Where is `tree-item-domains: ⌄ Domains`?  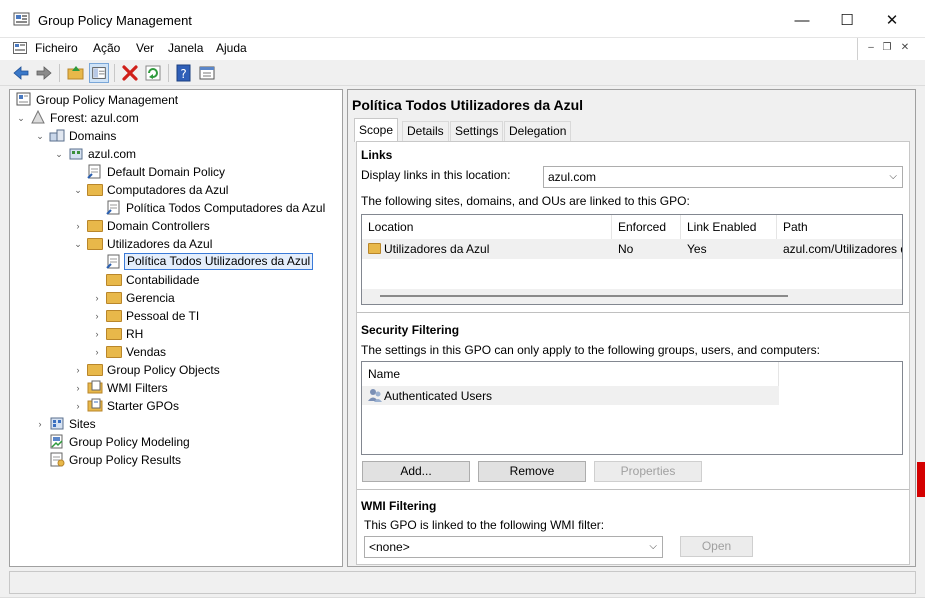
tree-item-domains: ⌄ Domains is located at coordinates (184, 136).